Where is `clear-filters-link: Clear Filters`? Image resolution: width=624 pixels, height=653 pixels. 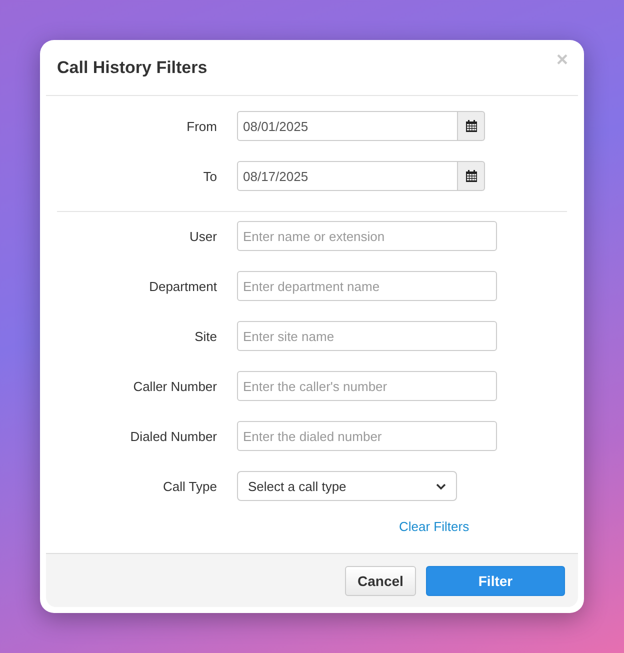 clear-filters-link: Clear Filters is located at coordinates (434, 526).